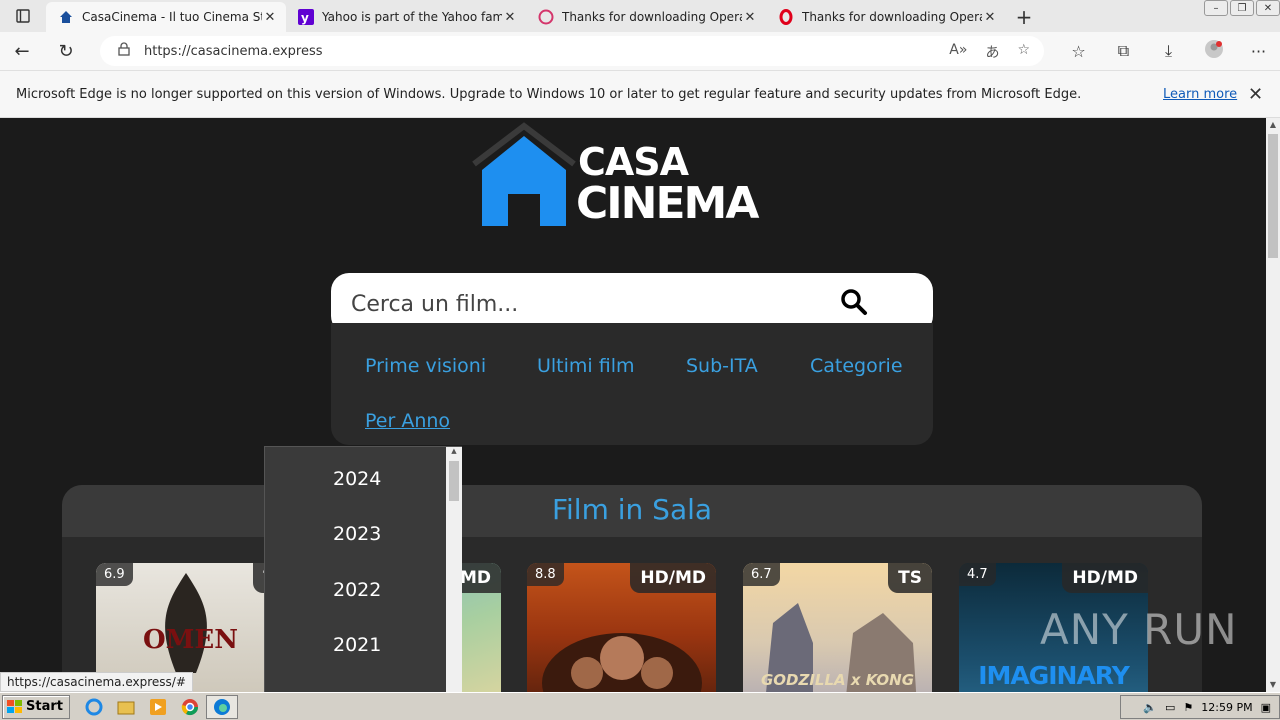 The image size is (1280, 720). What do you see at coordinates (837, 680) in the screenshot?
I see `poster-title: GODZILLA x KONG` at bounding box center [837, 680].